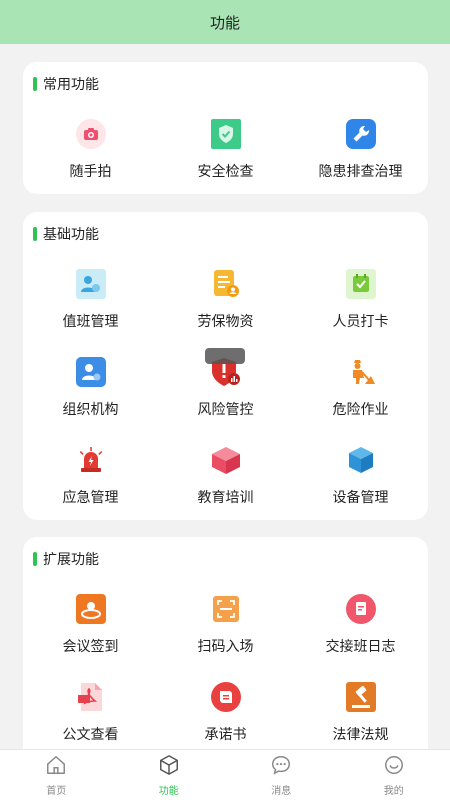  I want to click on function-label: 随手拍, so click(90, 172).